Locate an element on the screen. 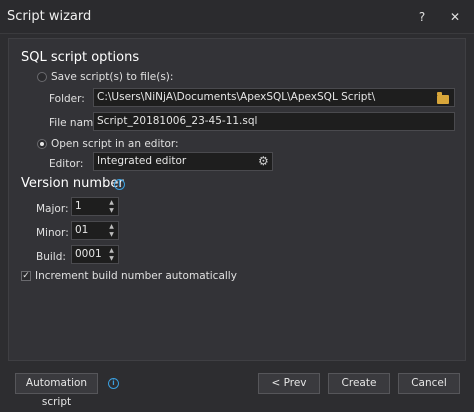 Image resolution: width=474 pixels, height=412 pixels. open-editor-label: Open script in an editor: is located at coordinates (115, 144).